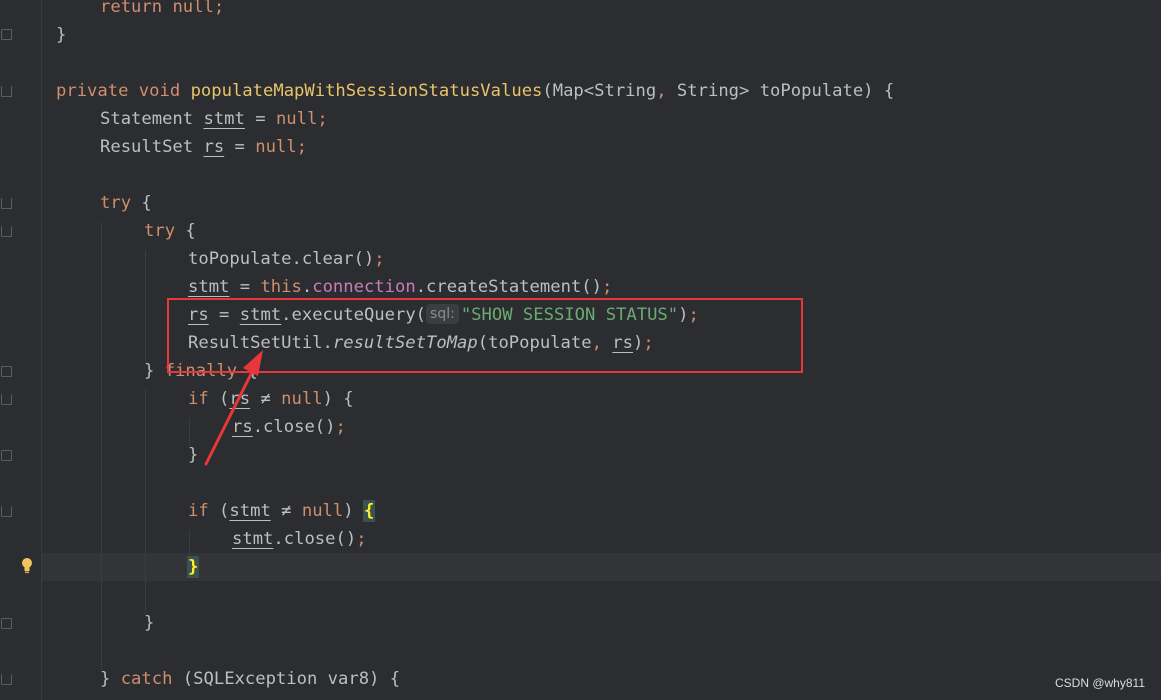  What do you see at coordinates (146, 679) in the screenshot?
I see `code-token: catch` at bounding box center [146, 679].